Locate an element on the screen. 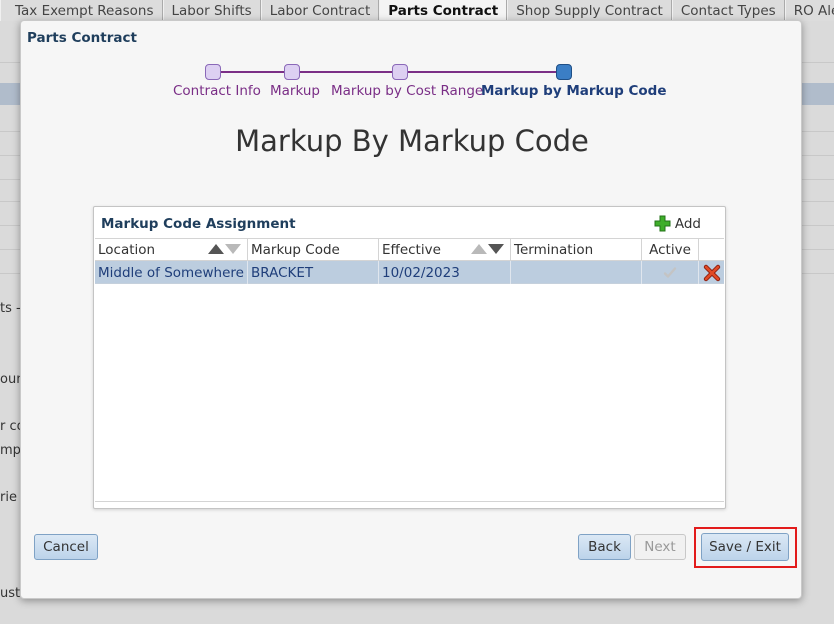  tab-labor-contract: Labor Contract is located at coordinates (320, 10).